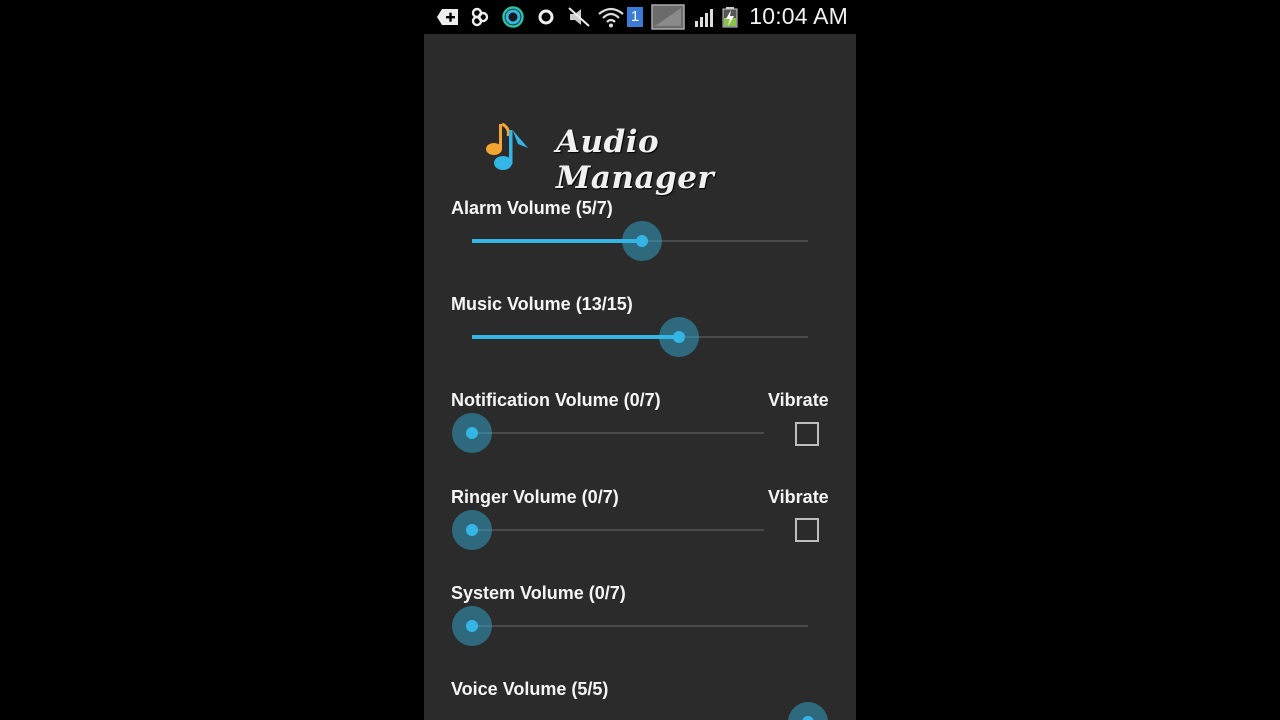  I want to click on notification-volume-slider, so click(608, 433).